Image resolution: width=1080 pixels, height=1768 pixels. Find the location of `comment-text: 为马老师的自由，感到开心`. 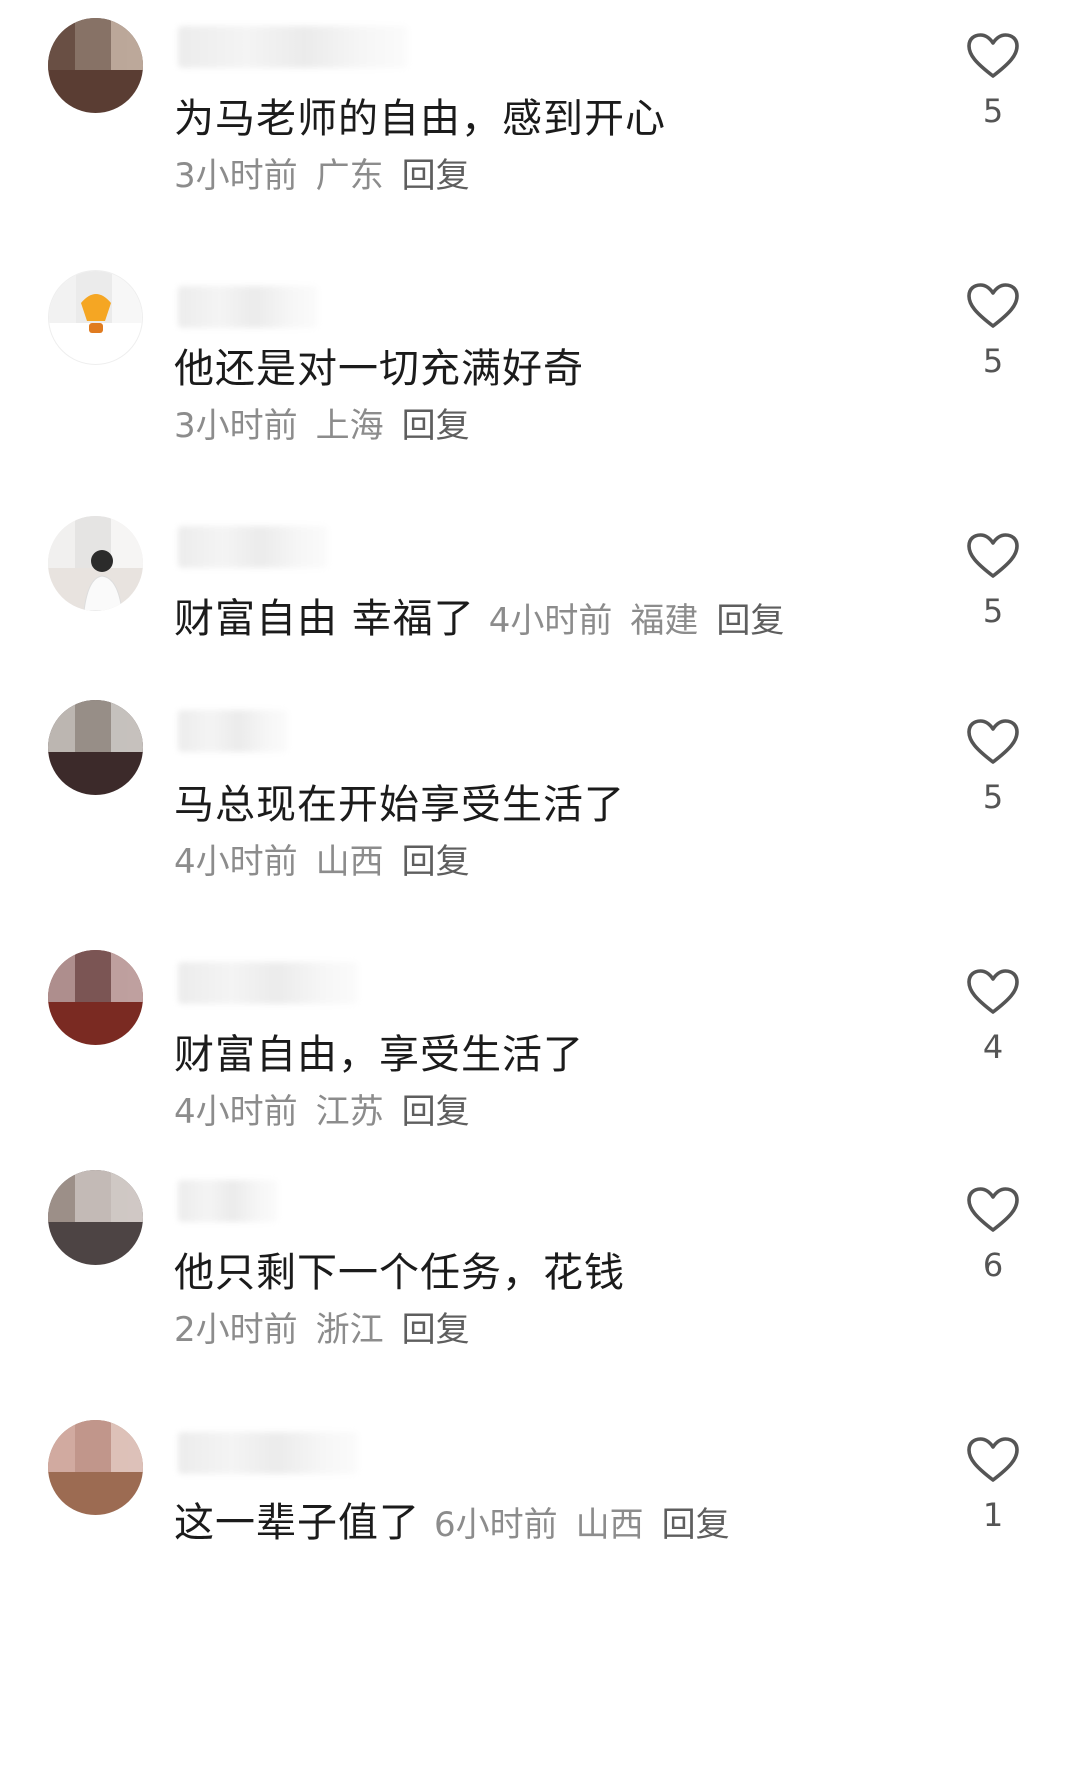

comment-text: 为马老师的自由，感到开心 is located at coordinates (420, 119).